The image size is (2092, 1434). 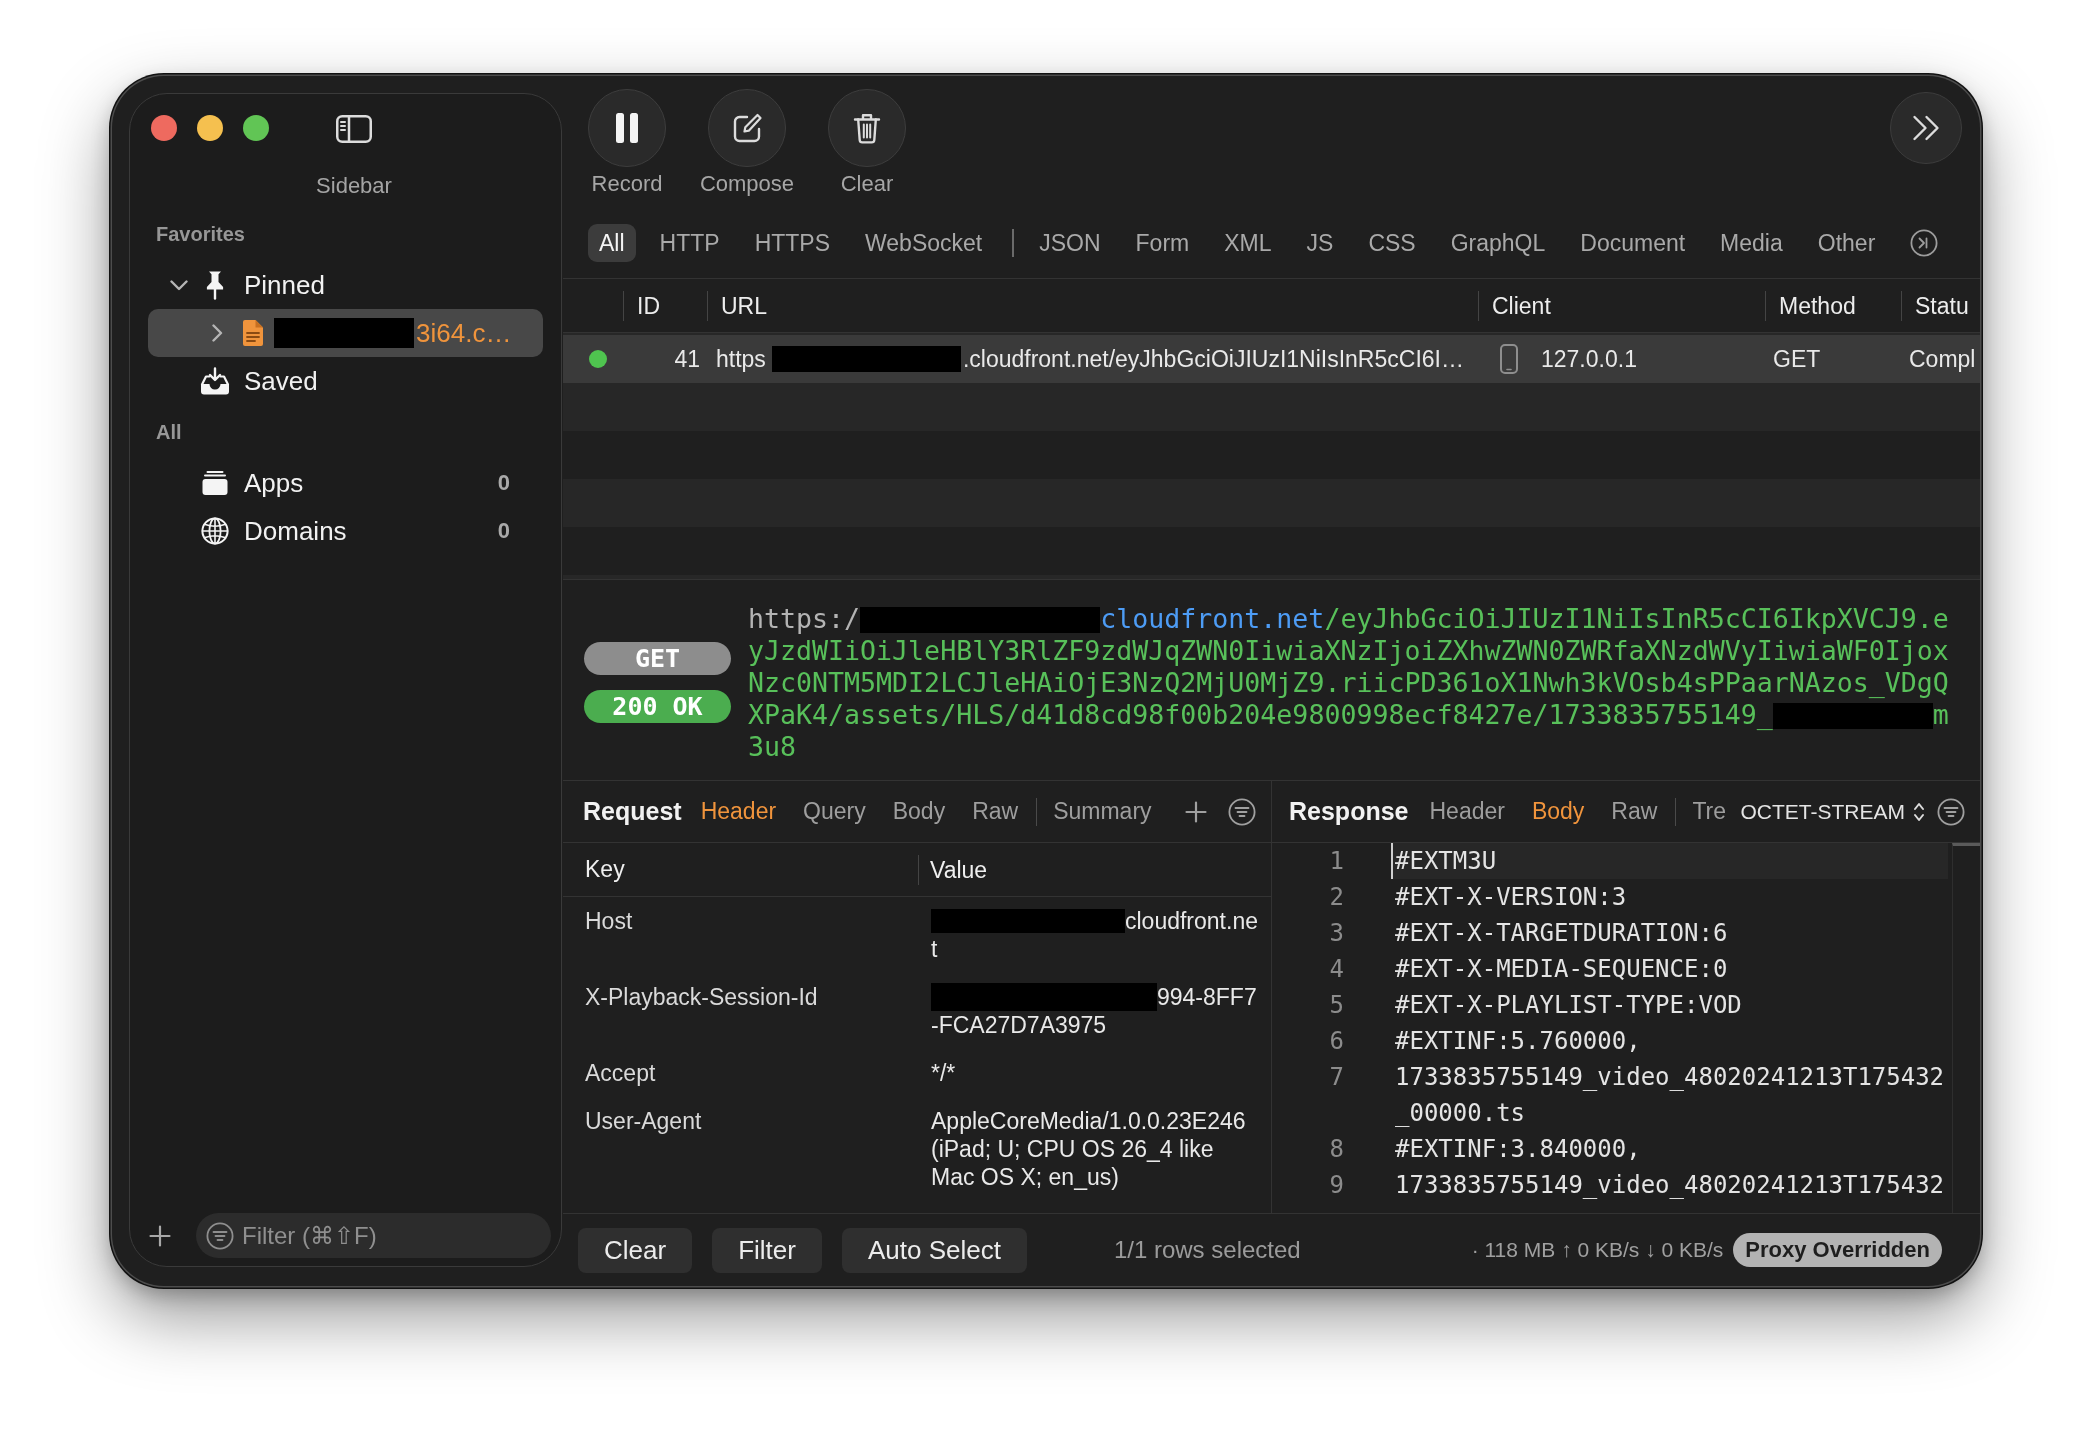 I want to click on window-close-button, so click(x=164, y=128).